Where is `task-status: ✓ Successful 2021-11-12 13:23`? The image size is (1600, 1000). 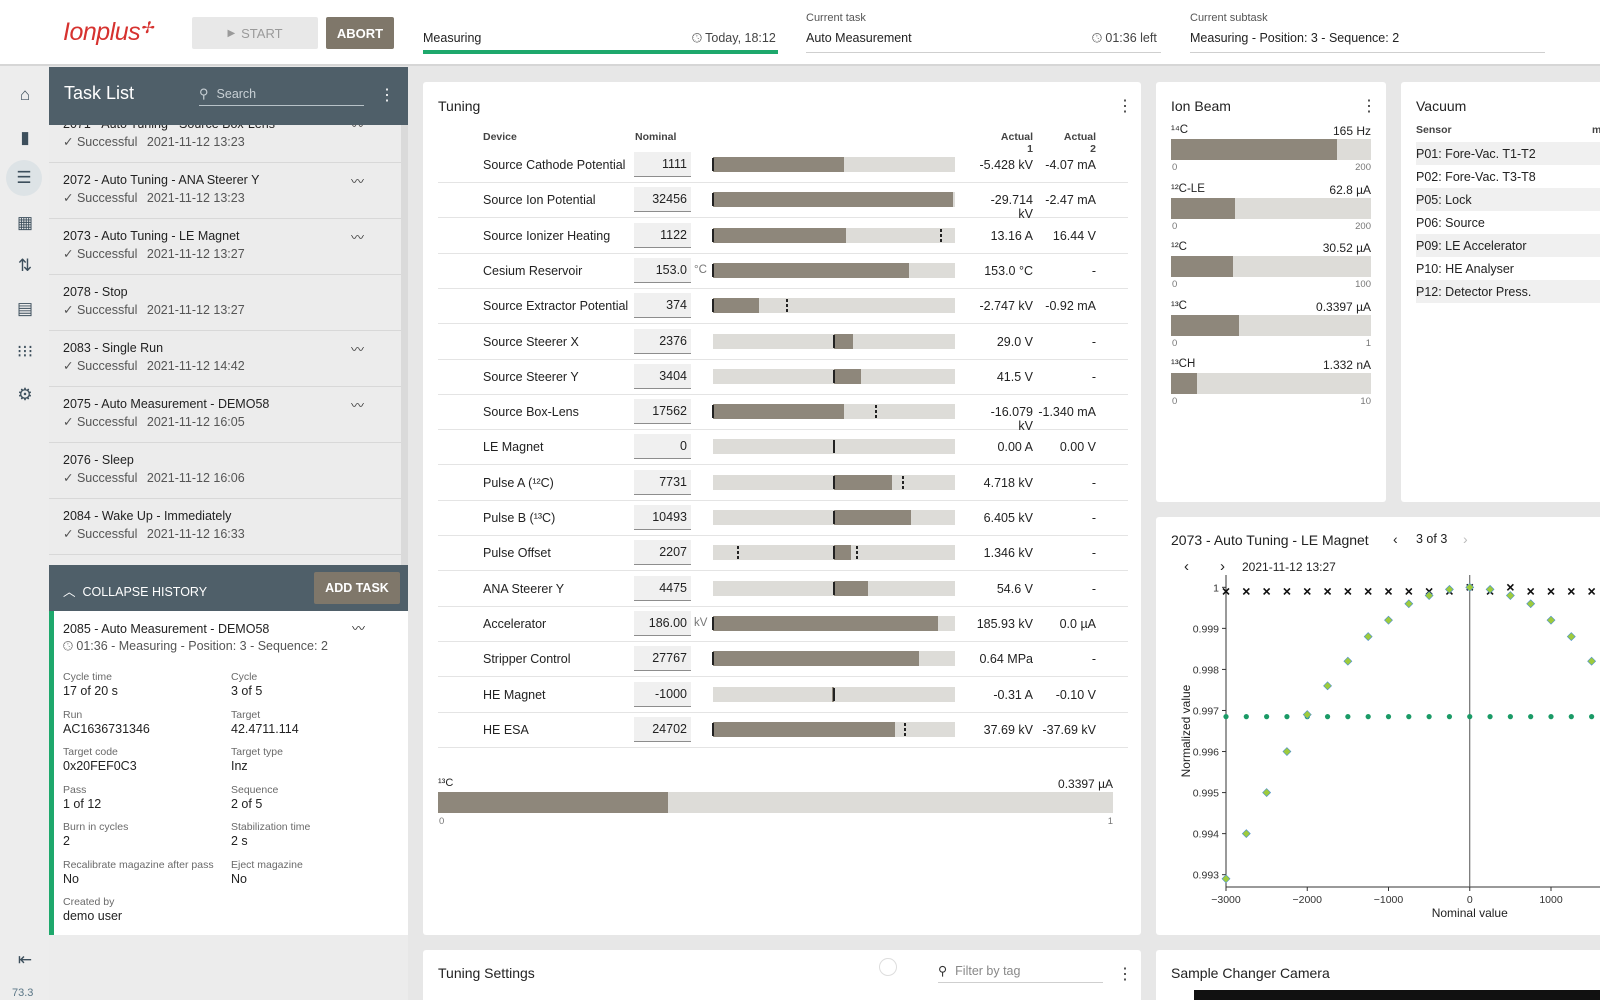 task-status: ✓ Successful 2021-11-12 13:23 is located at coordinates (154, 141).